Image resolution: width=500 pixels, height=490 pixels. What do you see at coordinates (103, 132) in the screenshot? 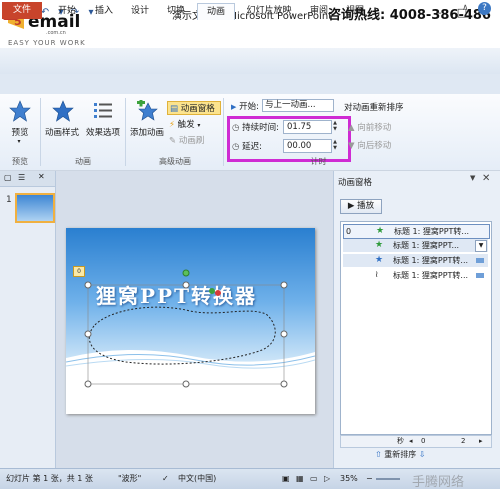
I see `effect-options-button: 效果选项` at bounding box center [103, 132].